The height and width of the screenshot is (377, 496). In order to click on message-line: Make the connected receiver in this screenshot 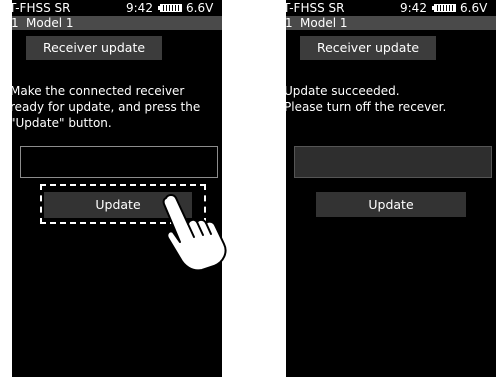, I will do `click(98, 91)`.